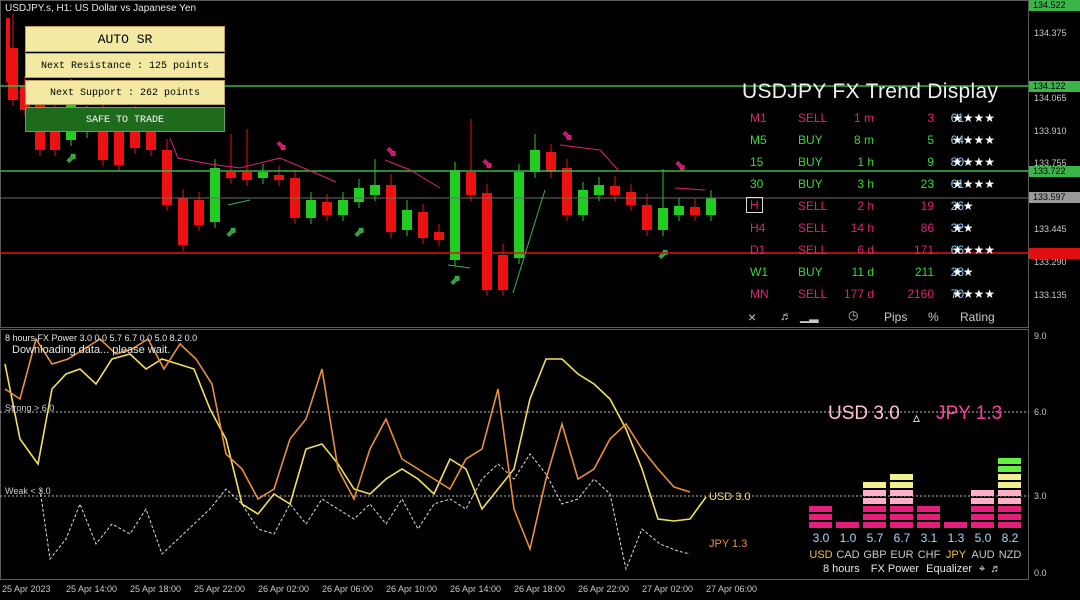  What do you see at coordinates (930, 140) in the screenshot?
I see `trend-pips: 5` at bounding box center [930, 140].